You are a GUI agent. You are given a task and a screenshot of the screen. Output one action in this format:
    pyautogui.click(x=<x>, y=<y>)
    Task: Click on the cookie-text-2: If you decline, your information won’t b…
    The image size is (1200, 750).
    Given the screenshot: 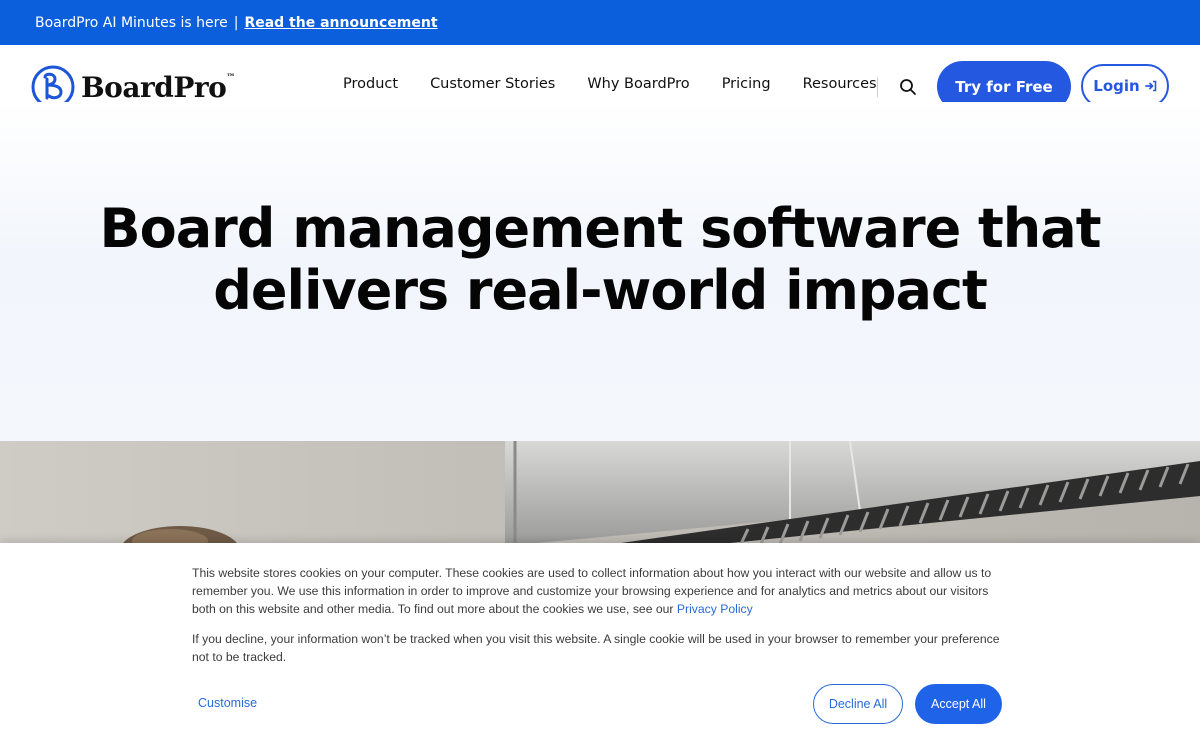 What is the action you would take?
    pyautogui.click(x=596, y=648)
    